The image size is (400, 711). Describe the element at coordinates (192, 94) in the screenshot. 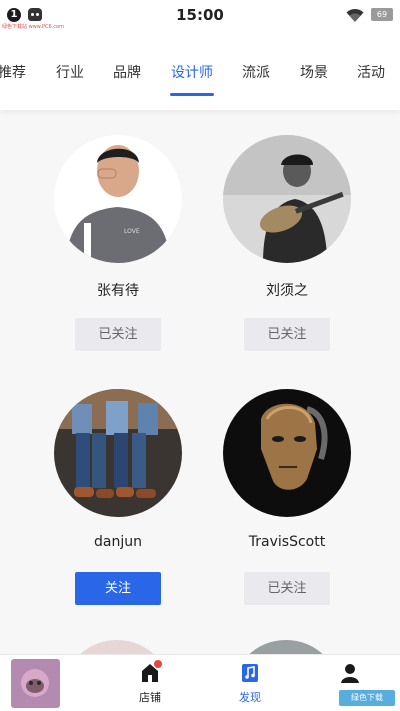

I see `active-tab-indicator` at that location.